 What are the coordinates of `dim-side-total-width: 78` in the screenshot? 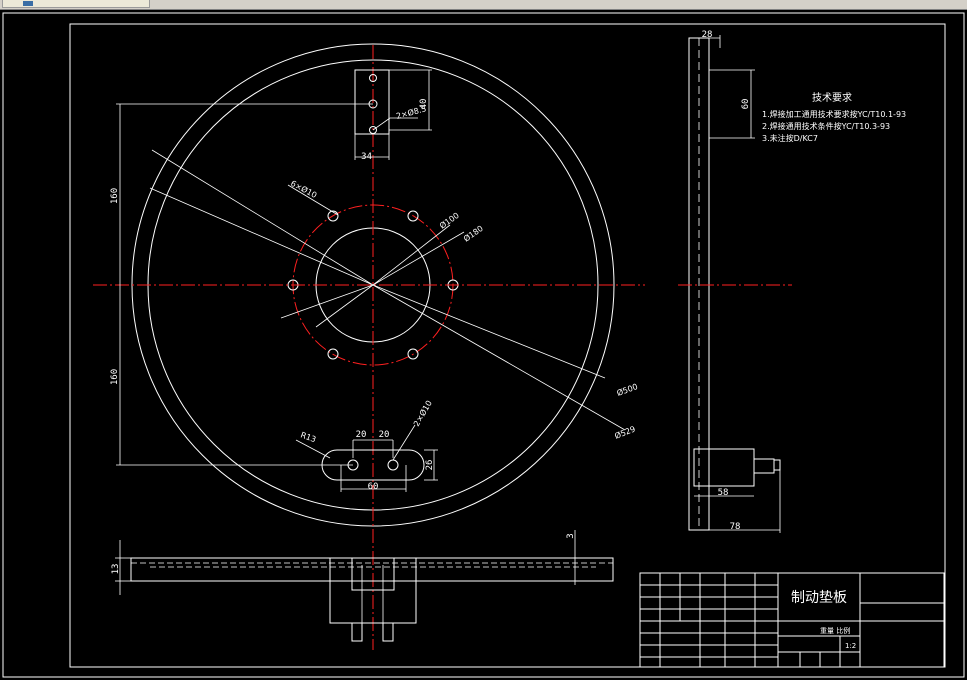 It's located at (735, 527).